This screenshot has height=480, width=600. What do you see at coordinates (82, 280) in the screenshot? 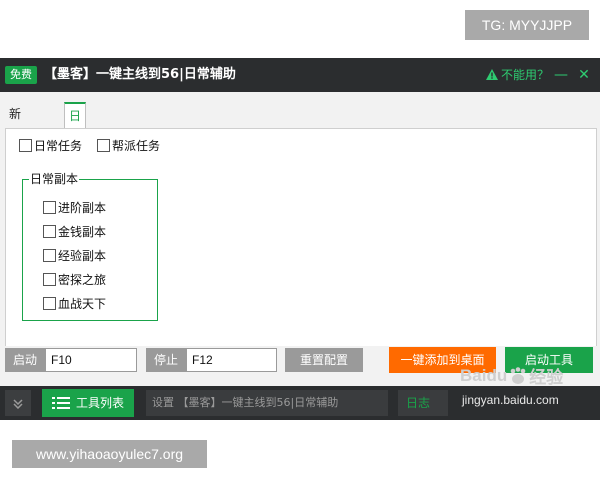
I see `checkbox-label: 密探之旅` at bounding box center [82, 280].